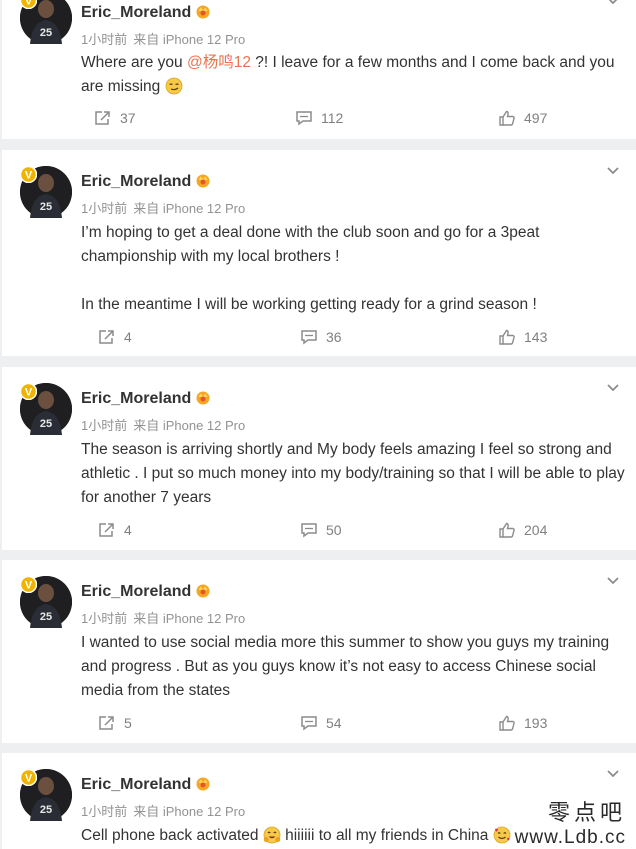  Describe the element at coordinates (134, 62) in the screenshot. I see `post-text-part: Where are you` at that location.